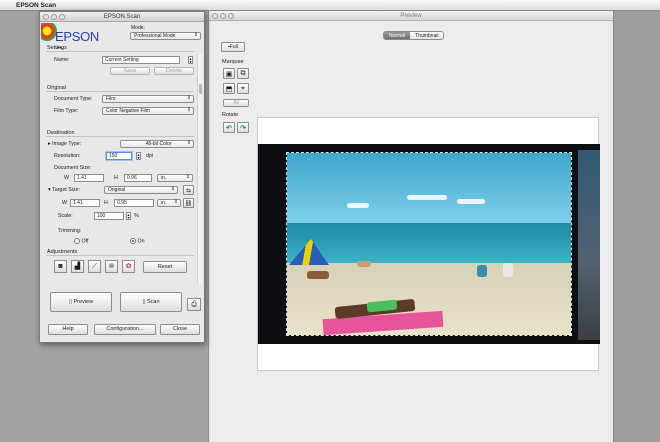 This screenshot has height=442, width=660. I want to click on target-height-field: 0.95, so click(134, 203).